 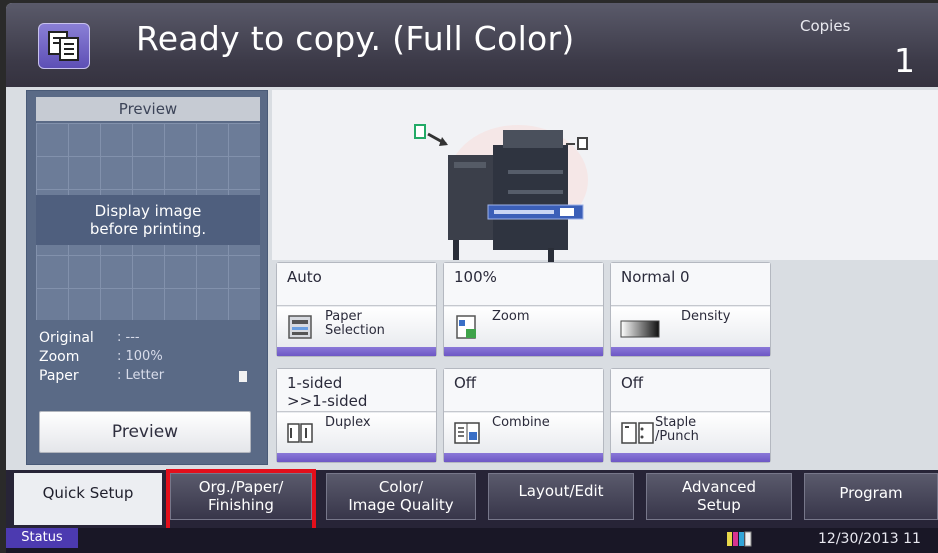 I want to click on tab-color-image-quality: Color/ Image Quality, so click(x=401, y=496).